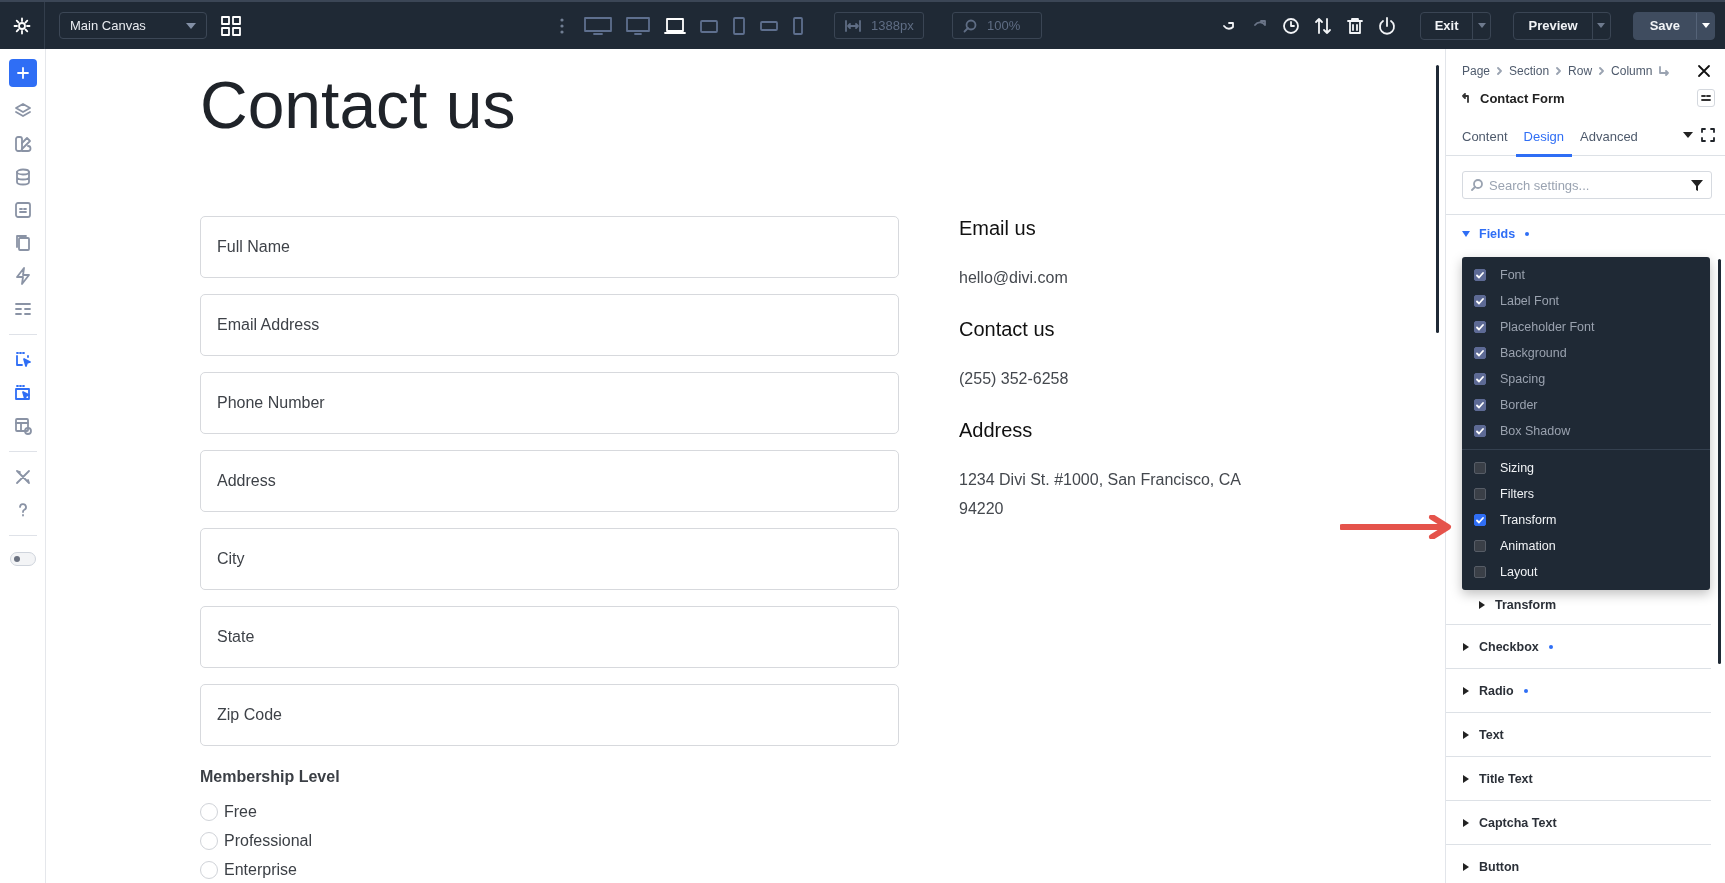 This screenshot has height=883, width=1725. Describe the element at coordinates (22, 559) in the screenshot. I see `theme-toggle` at that location.